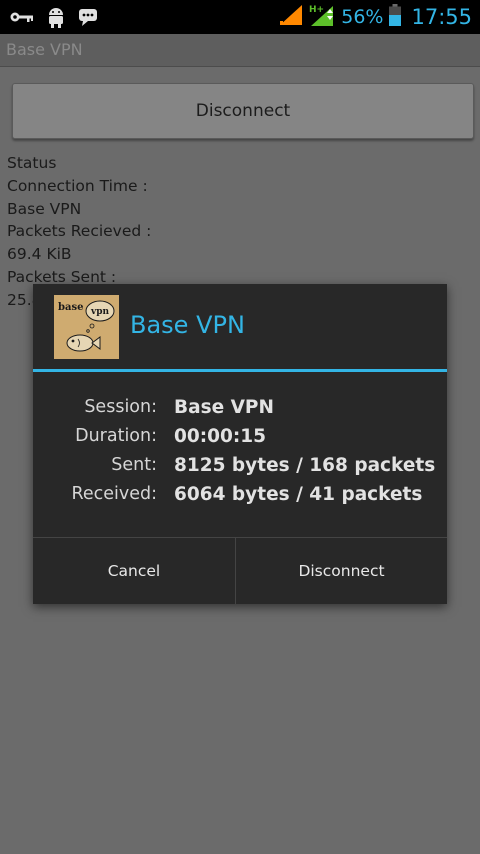 This screenshot has width=480, height=854. I want to click on duration-label: Duration:, so click(116, 436).